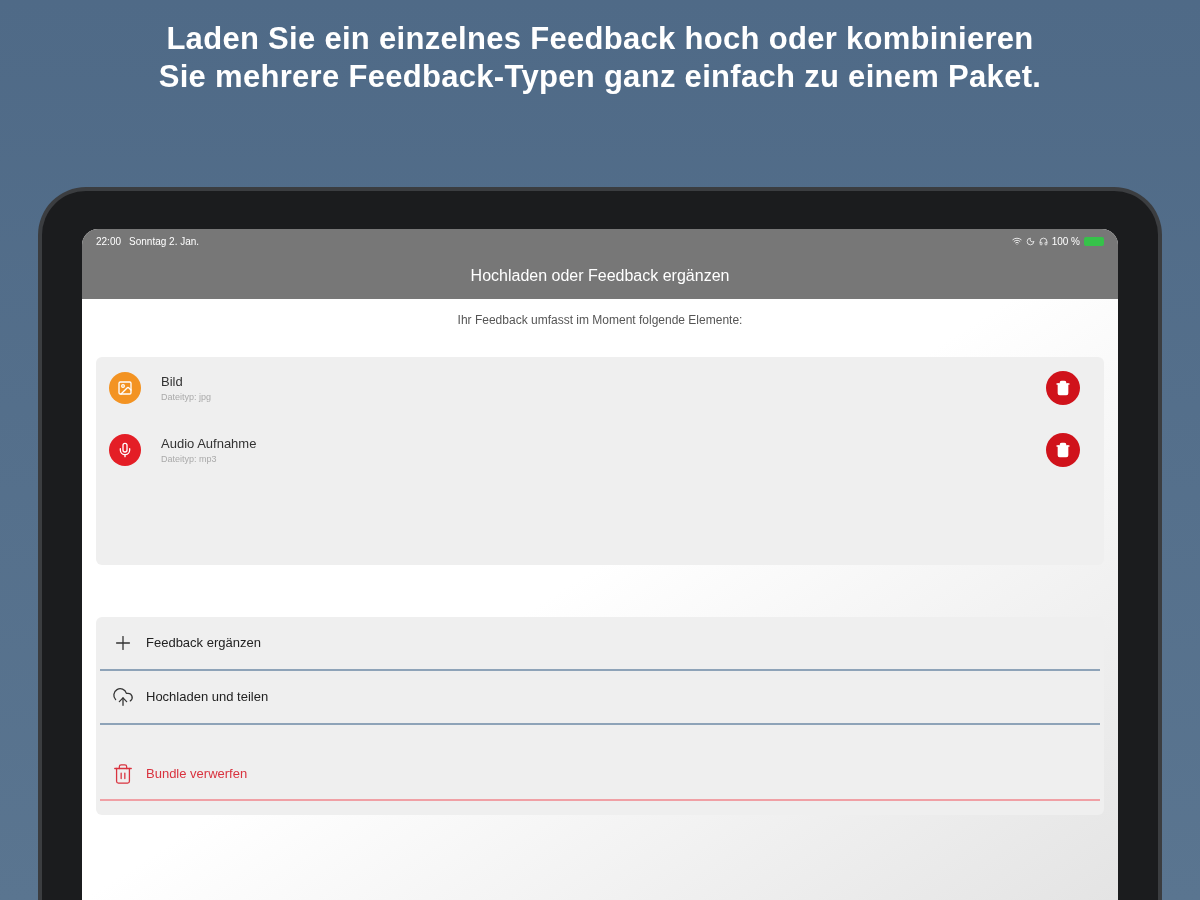 This screenshot has width=1200, height=900. What do you see at coordinates (600, 320) in the screenshot?
I see `intro-text: Ihr Feedback umfasst im Moment folgende Elemente:` at bounding box center [600, 320].